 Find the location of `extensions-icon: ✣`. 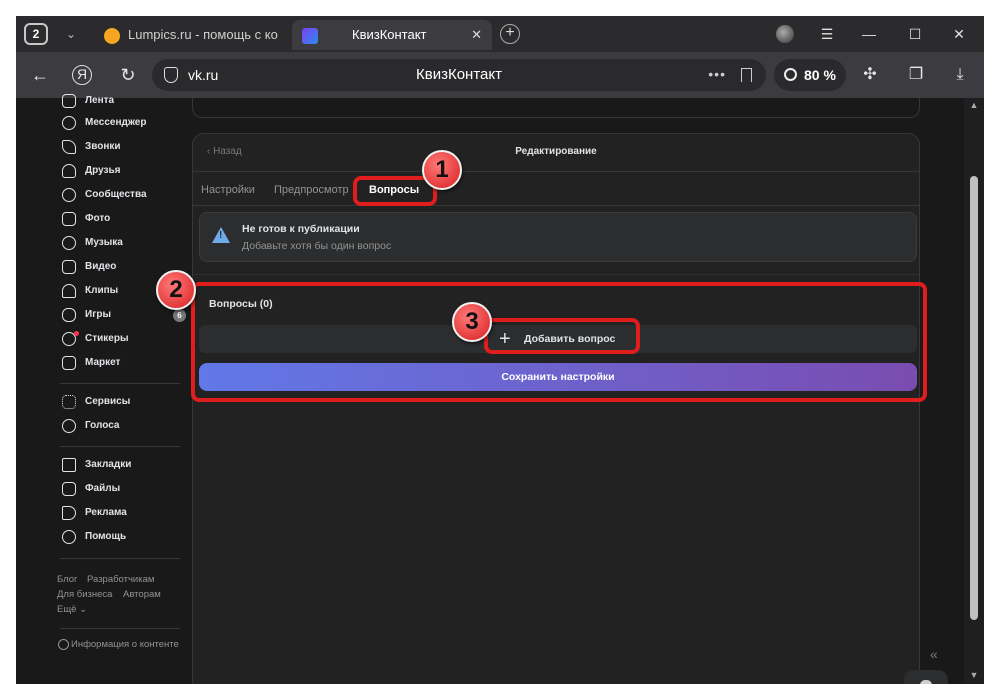

extensions-icon: ✣ is located at coordinates (870, 75).